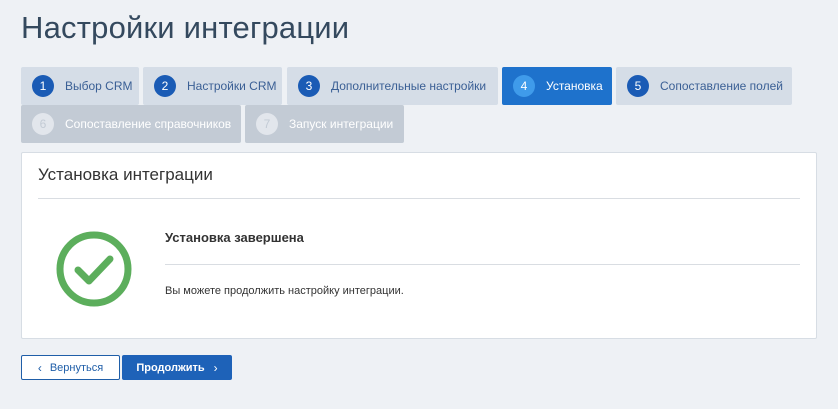 The image size is (838, 409). What do you see at coordinates (409, 86) in the screenshot?
I see `step-label: Дополнительные настройки` at bounding box center [409, 86].